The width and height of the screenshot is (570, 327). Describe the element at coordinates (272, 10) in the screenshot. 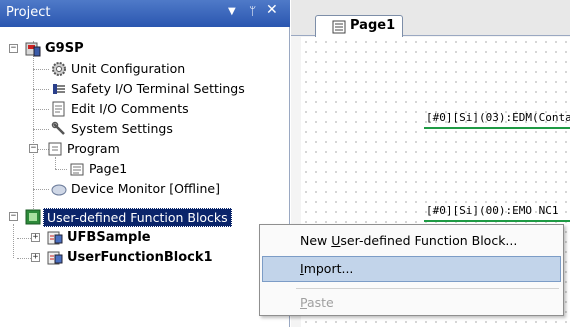

I see `close-icon: ✕` at that location.